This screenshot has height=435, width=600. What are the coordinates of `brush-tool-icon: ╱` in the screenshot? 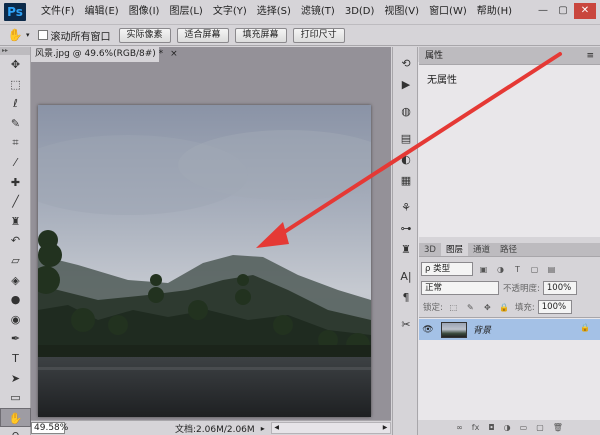 It's located at (15, 202).